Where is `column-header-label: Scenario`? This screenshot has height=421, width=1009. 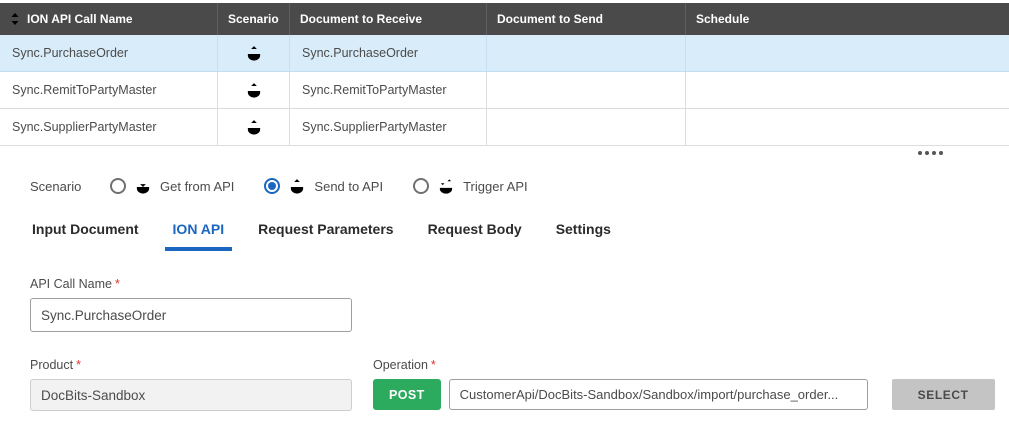
column-header-label: Scenario is located at coordinates (253, 19).